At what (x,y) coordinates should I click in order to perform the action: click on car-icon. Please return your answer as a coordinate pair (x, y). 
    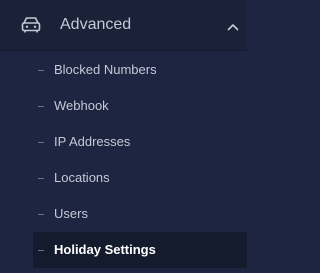
    Looking at the image, I should click on (31, 25).